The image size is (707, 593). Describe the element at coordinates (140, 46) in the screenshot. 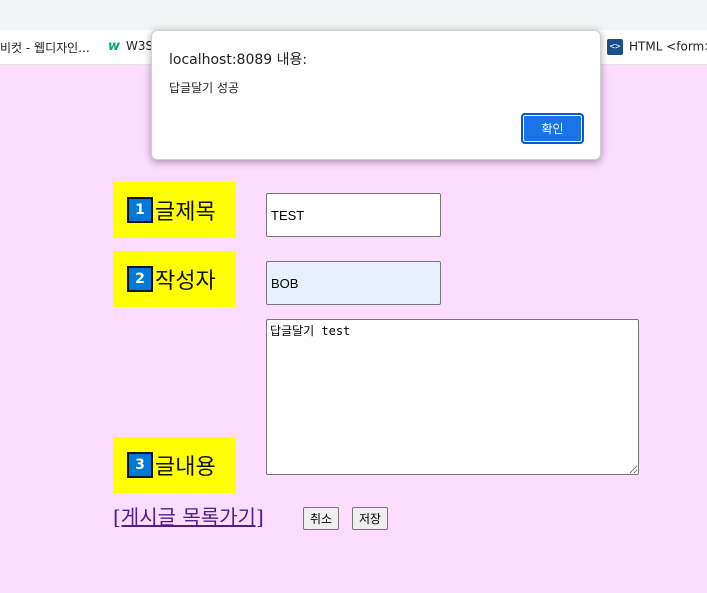

I see `bookmark-label: W3S` at that location.